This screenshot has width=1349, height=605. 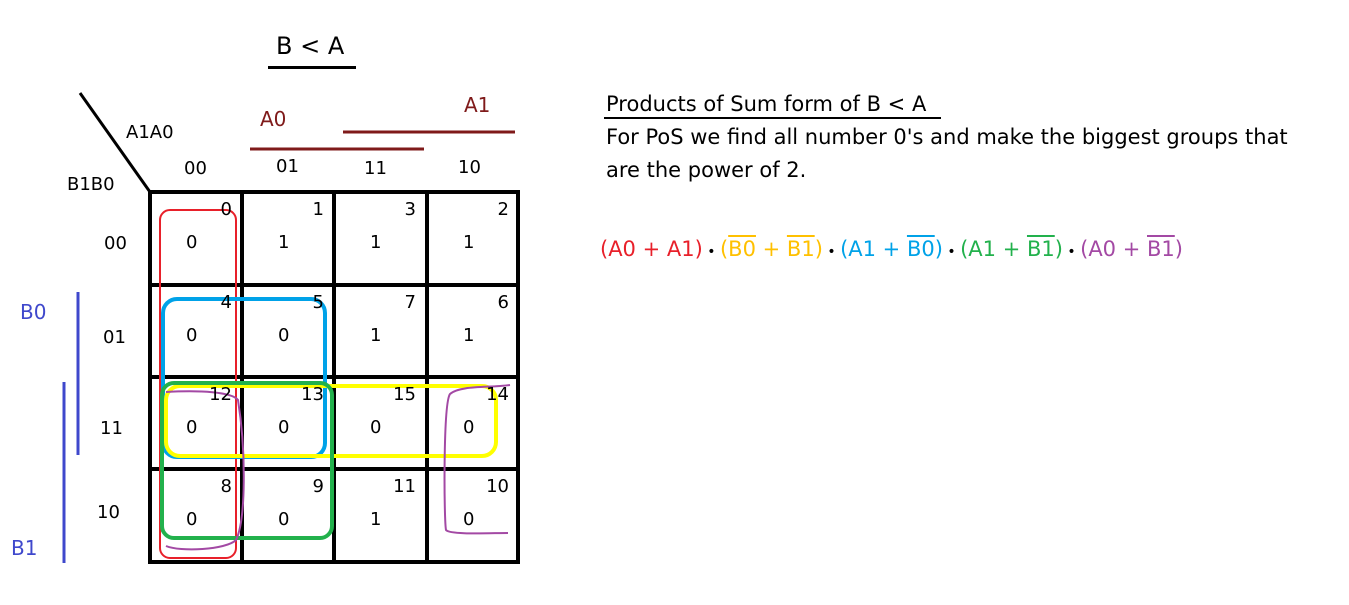 I want to click on expression-text: (A0 +, so click(x=1113, y=249).